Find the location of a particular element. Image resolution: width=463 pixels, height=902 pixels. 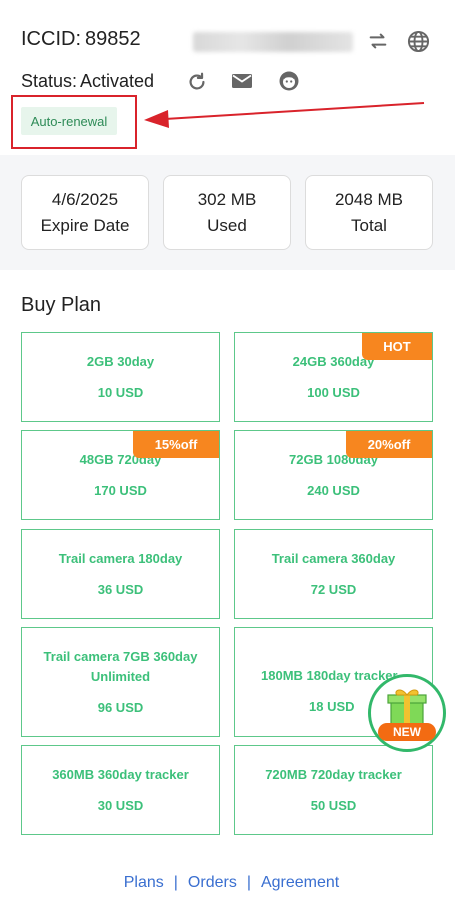

footer-links: Plans | Orders | Agreement is located at coordinates (231, 883).